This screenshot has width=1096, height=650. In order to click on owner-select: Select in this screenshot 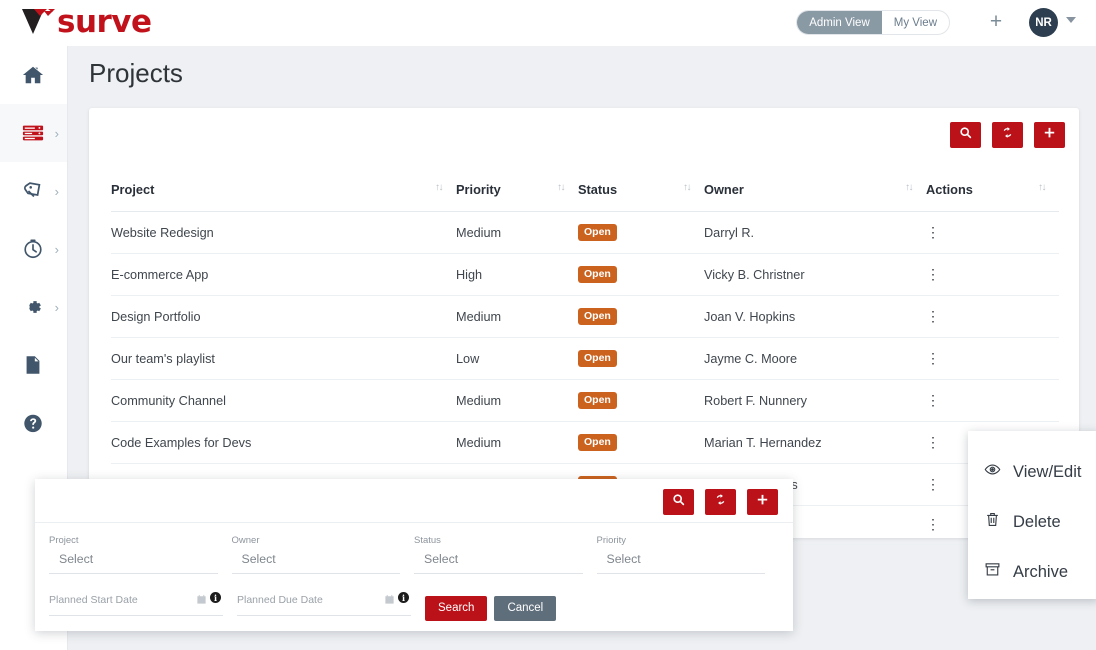, I will do `click(315, 563)`.